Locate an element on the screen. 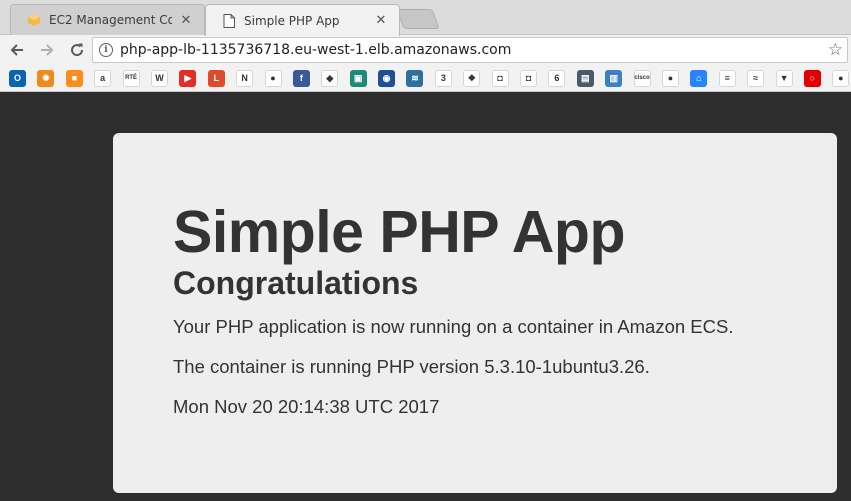 This screenshot has width=851, height=501. layers-icon: ≋ is located at coordinates (415, 78).